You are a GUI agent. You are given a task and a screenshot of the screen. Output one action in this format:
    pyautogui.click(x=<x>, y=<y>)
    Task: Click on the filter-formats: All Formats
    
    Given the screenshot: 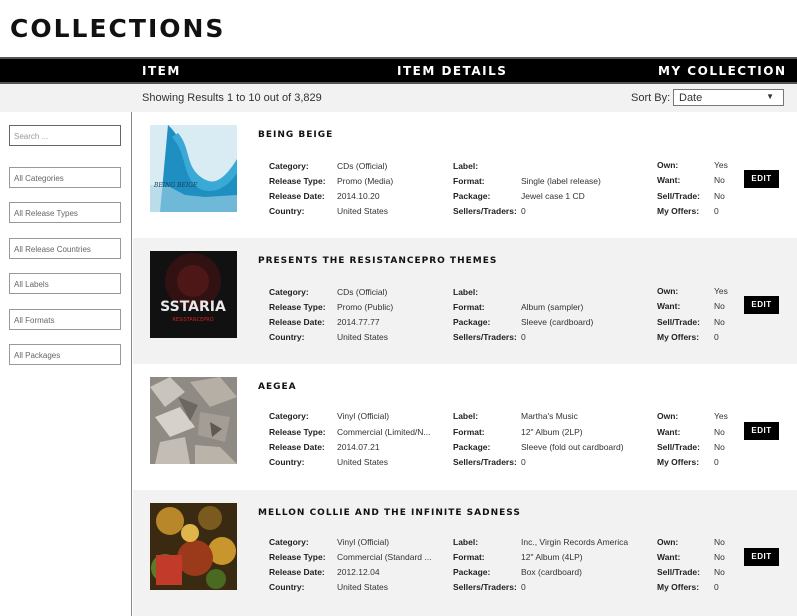 What is the action you would take?
    pyautogui.click(x=65, y=319)
    